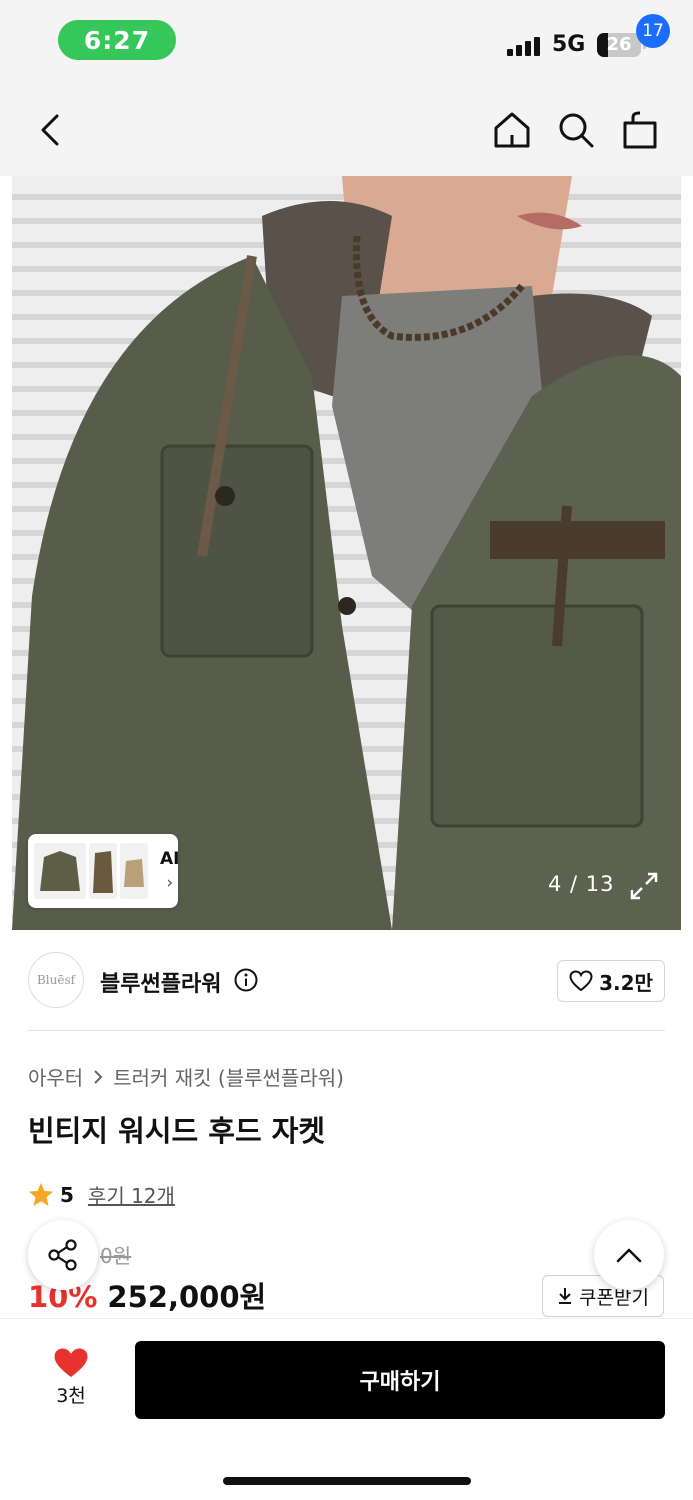 This screenshot has height=1500, width=693. I want to click on chevron-right-icon, so click(98, 1076).